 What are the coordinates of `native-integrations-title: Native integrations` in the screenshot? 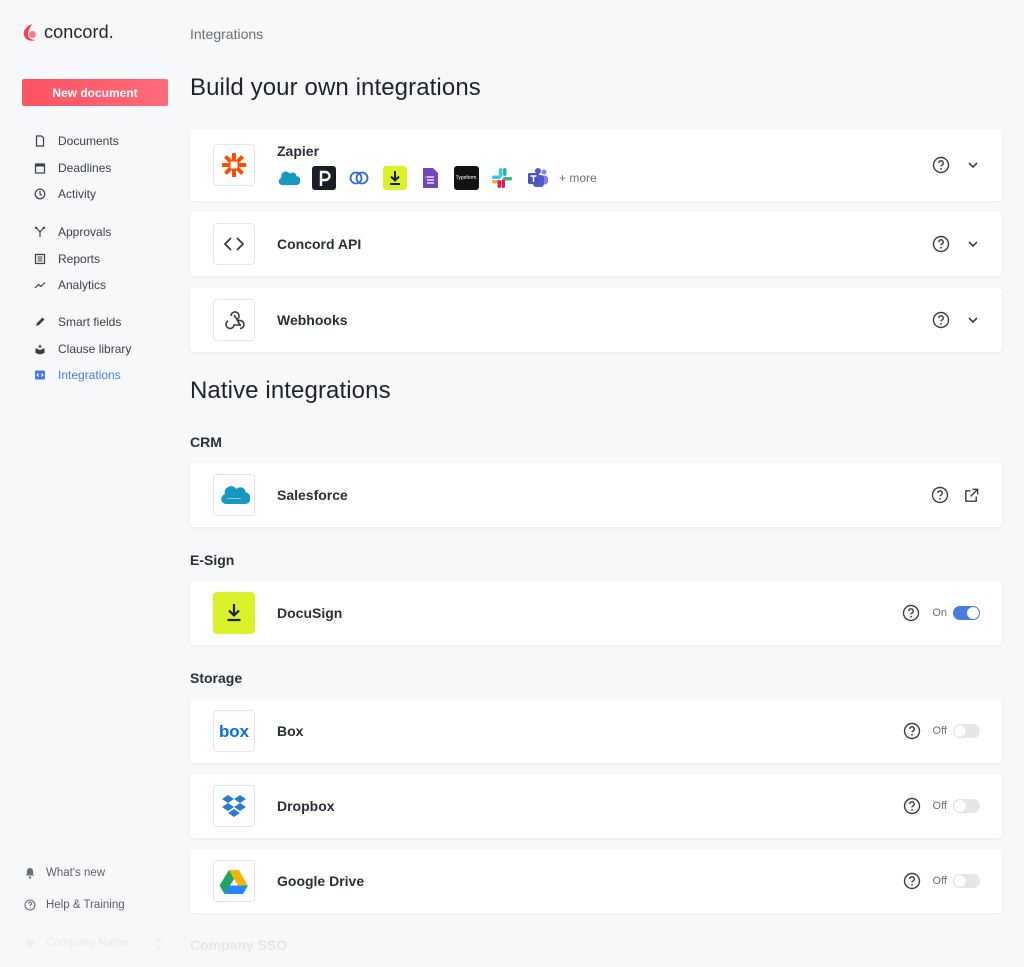 It's located at (290, 390).